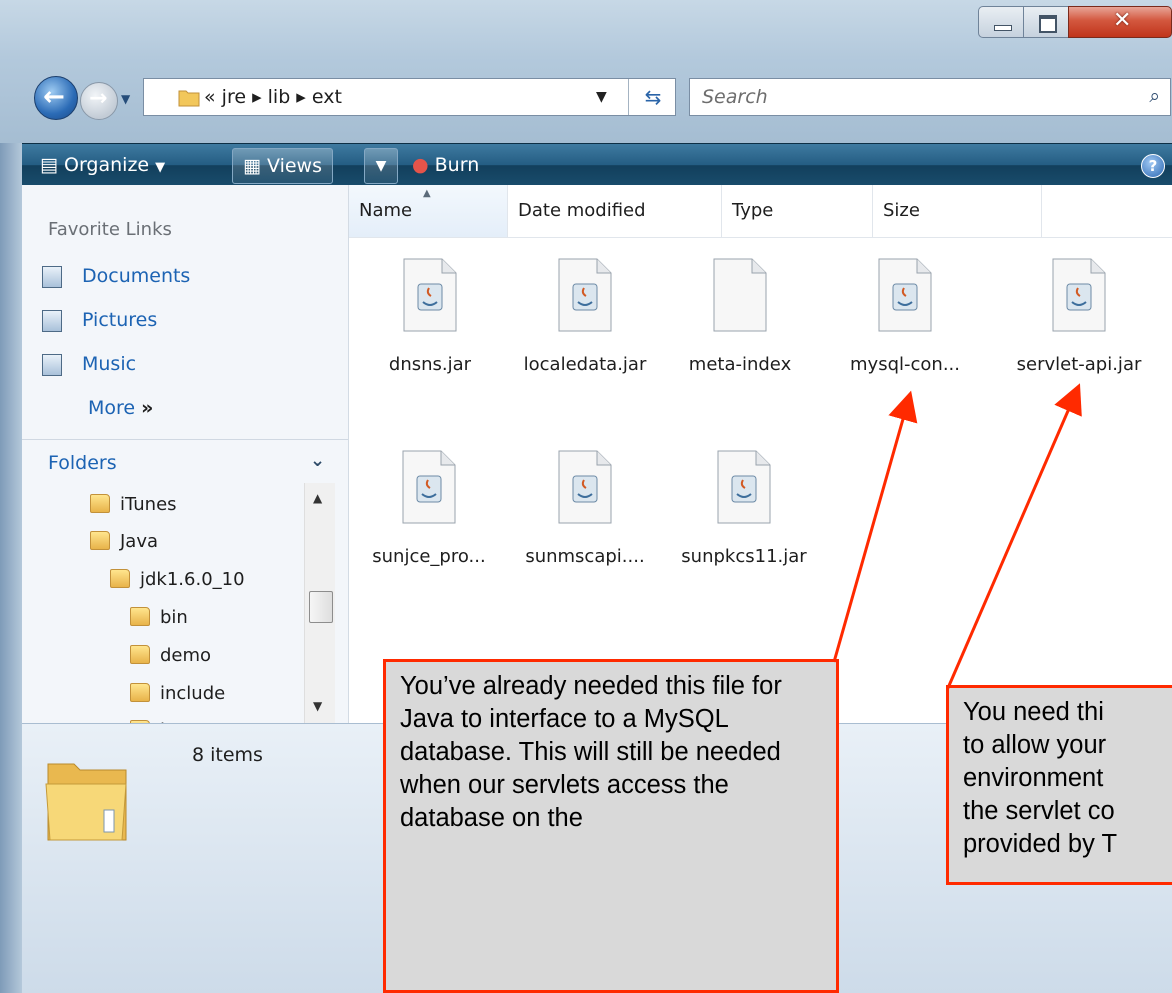 The height and width of the screenshot is (993, 1172). What do you see at coordinates (252, 166) in the screenshot?
I see `views-icon: ▦` at bounding box center [252, 166].